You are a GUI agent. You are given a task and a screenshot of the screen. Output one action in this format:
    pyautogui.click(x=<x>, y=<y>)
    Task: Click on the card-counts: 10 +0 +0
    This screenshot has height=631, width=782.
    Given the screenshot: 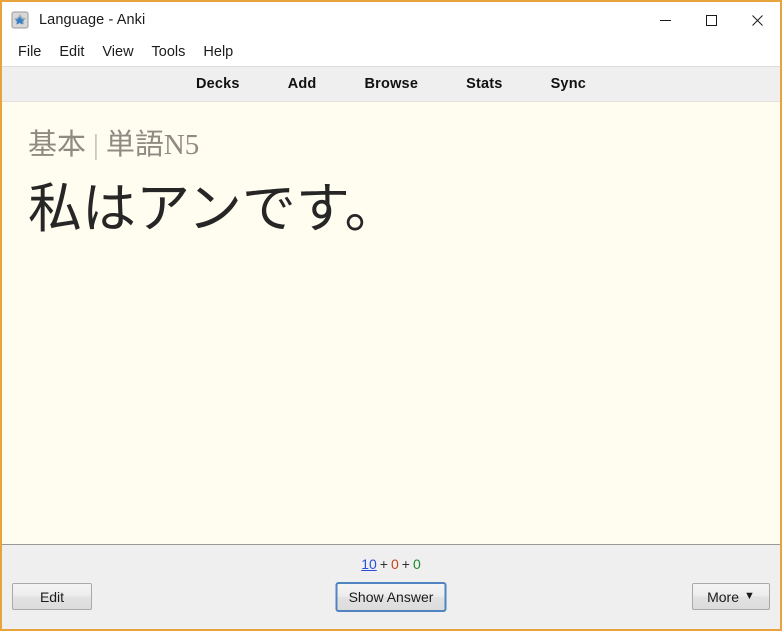 What is the action you would take?
    pyautogui.click(x=391, y=564)
    